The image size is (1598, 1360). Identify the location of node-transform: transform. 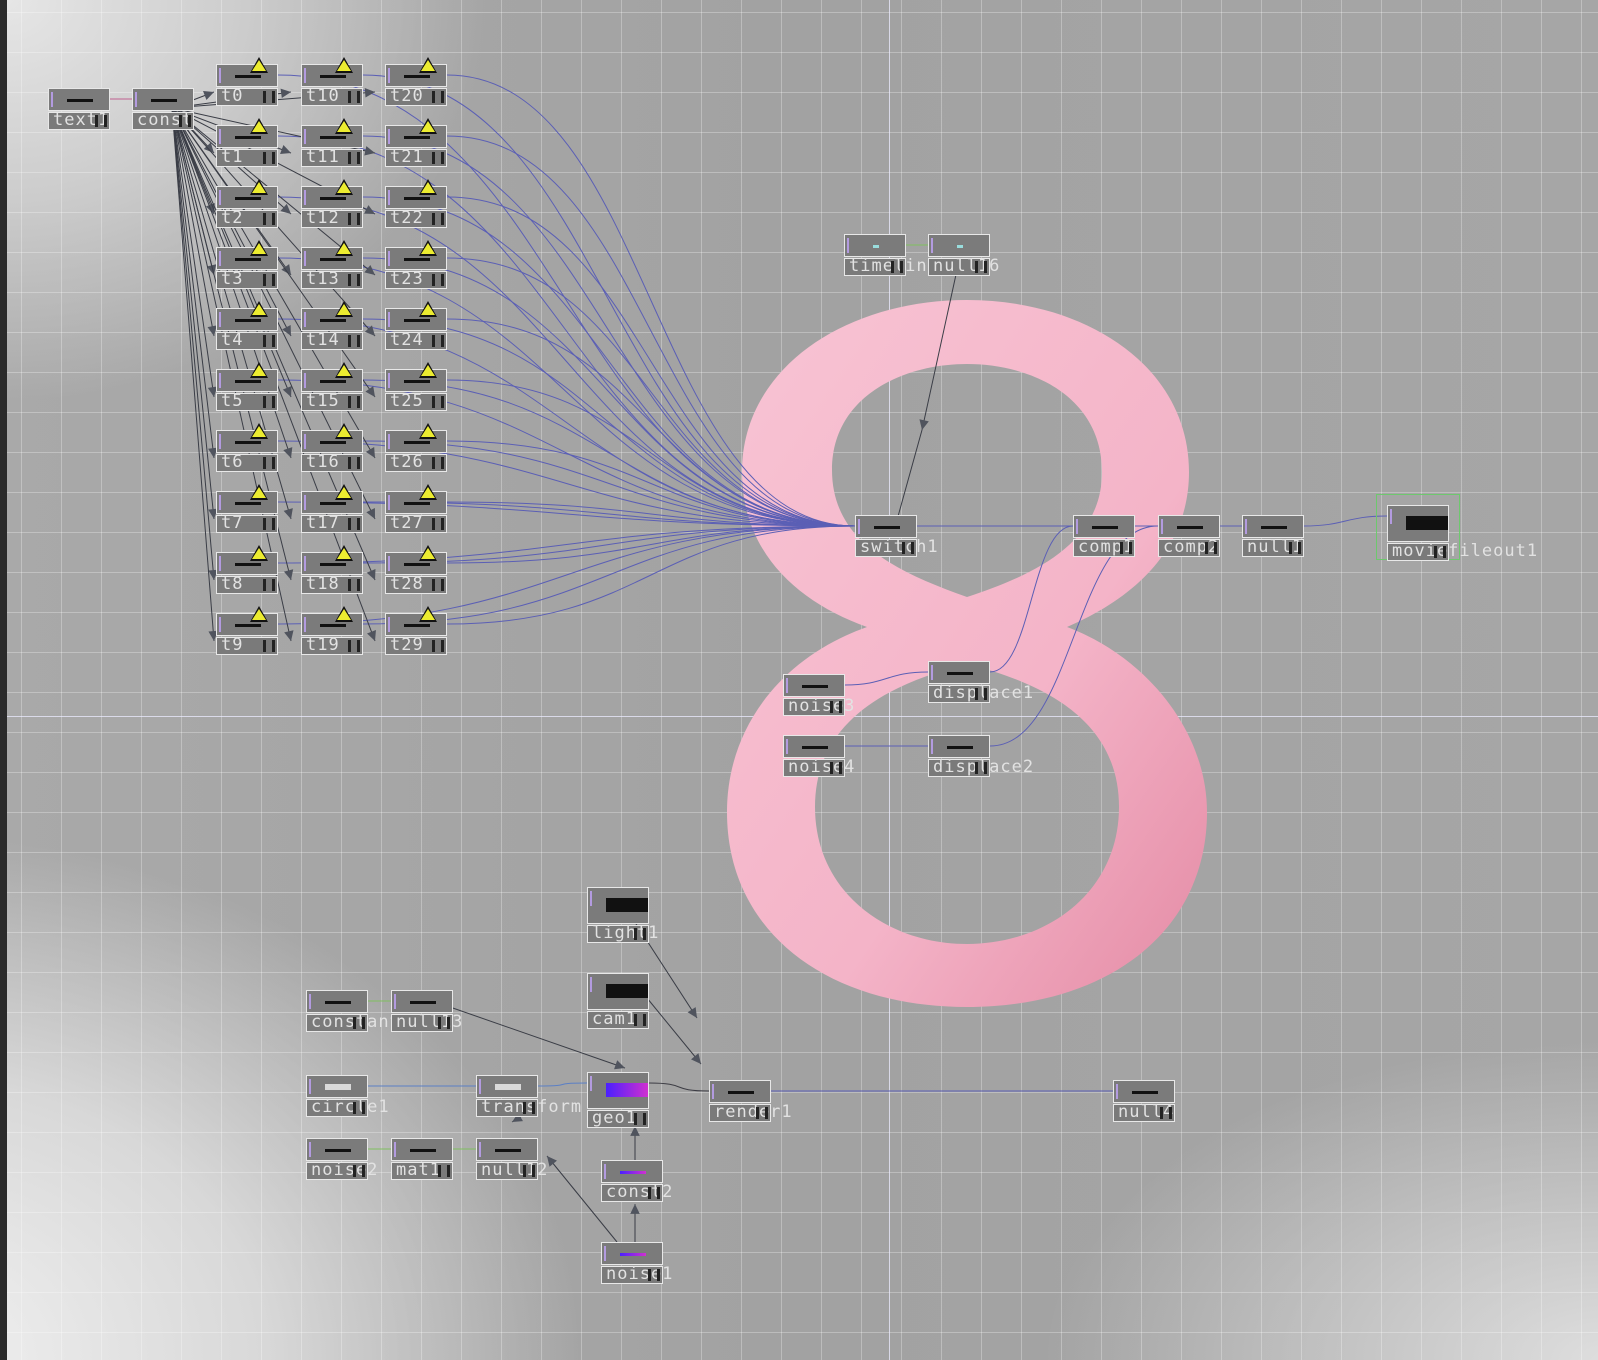
(528, 1097).